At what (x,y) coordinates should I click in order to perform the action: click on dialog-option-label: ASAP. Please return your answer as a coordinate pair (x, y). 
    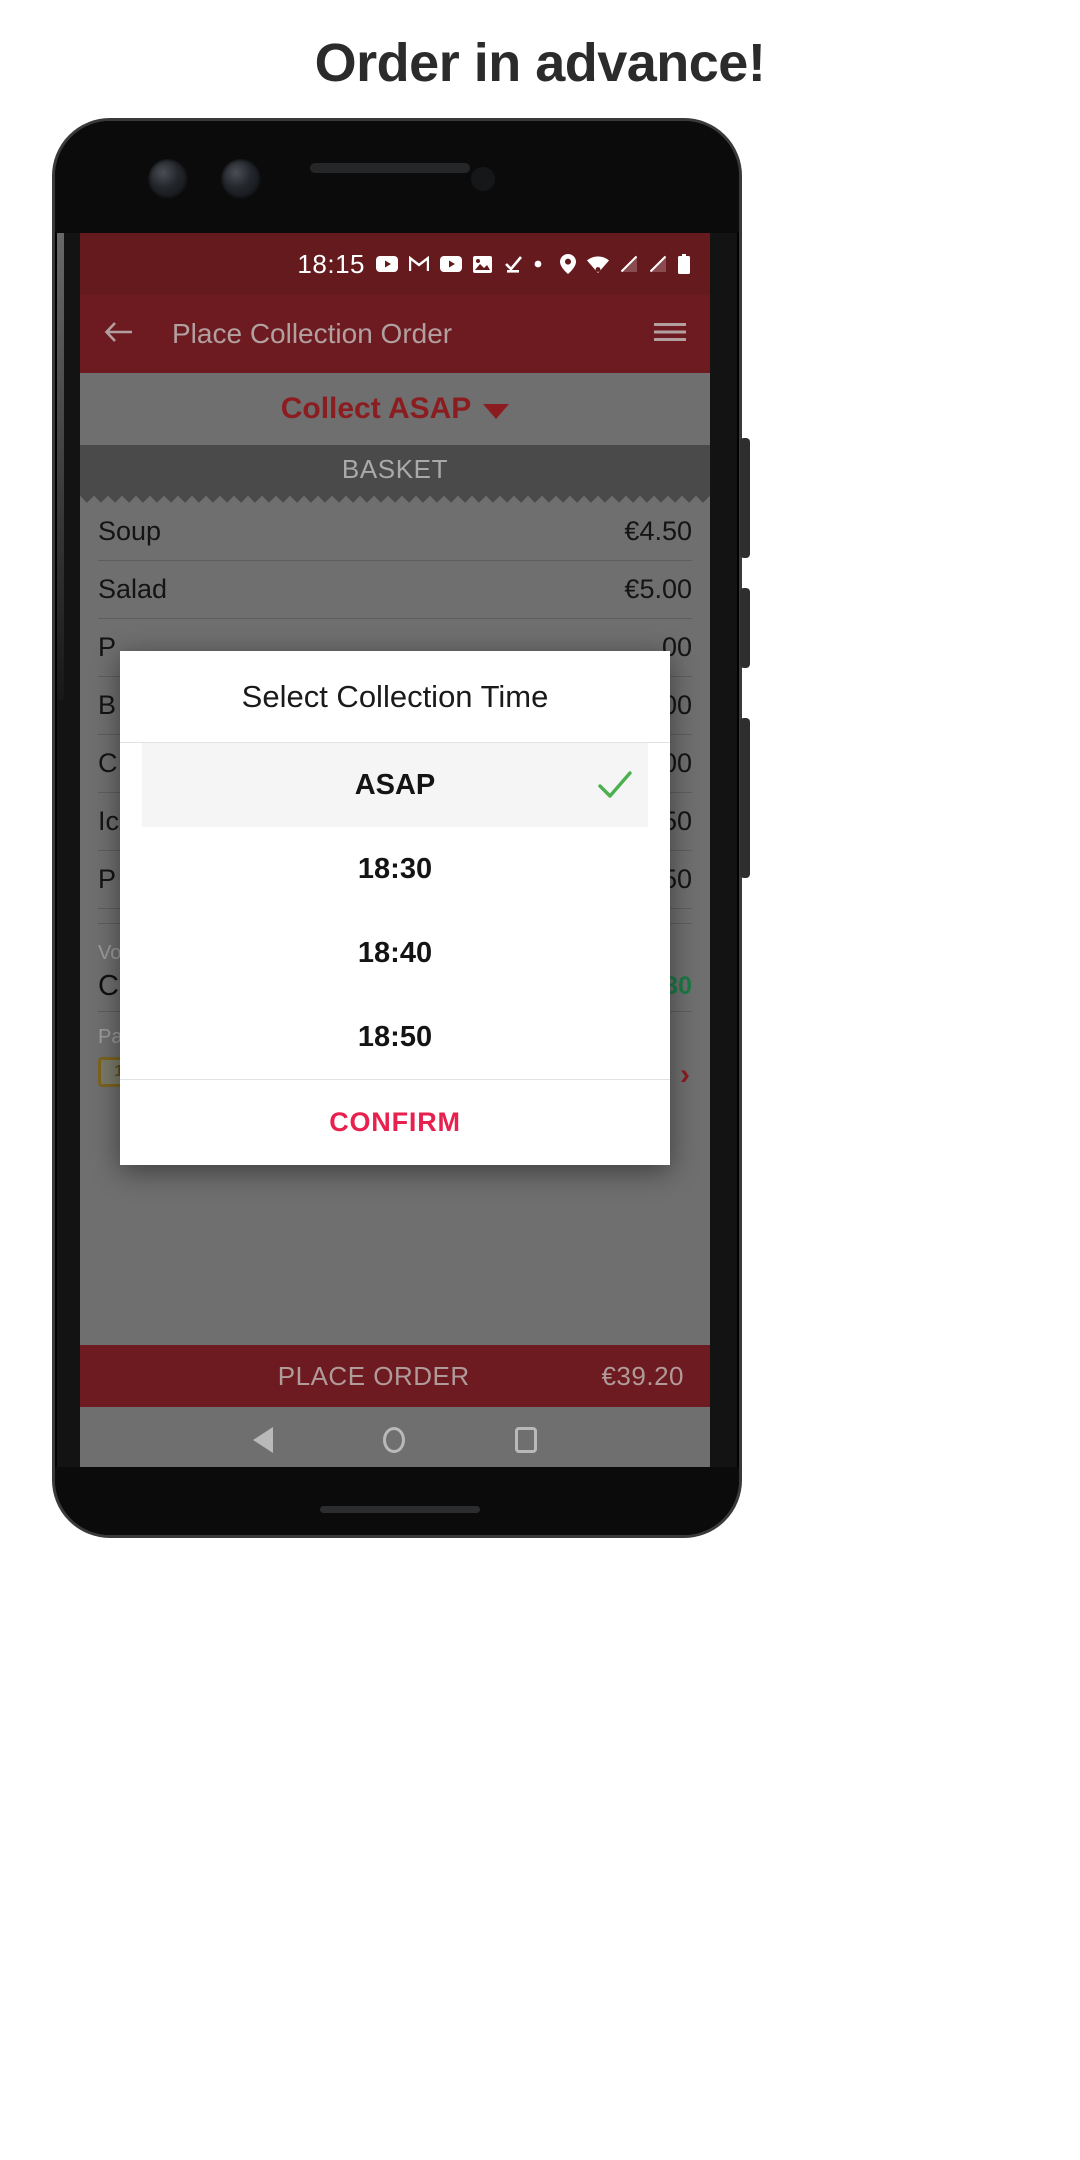
    Looking at the image, I should click on (395, 784).